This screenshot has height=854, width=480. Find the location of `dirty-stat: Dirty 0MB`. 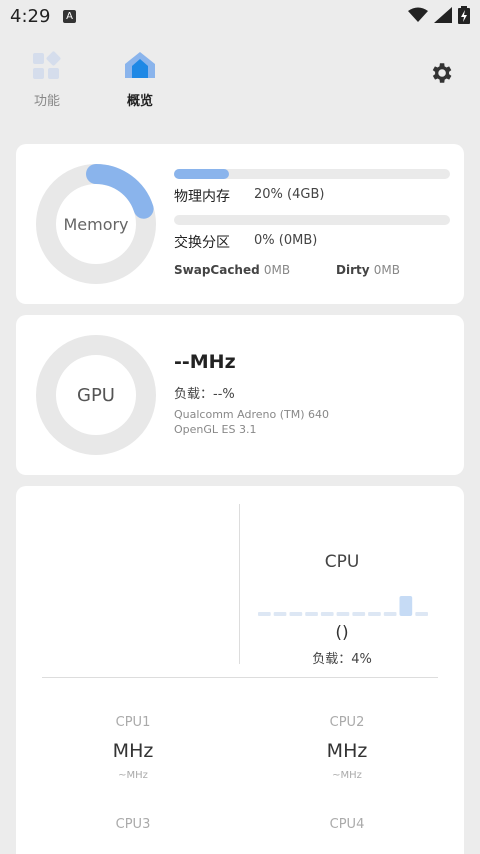

dirty-stat: Dirty 0MB is located at coordinates (368, 270).